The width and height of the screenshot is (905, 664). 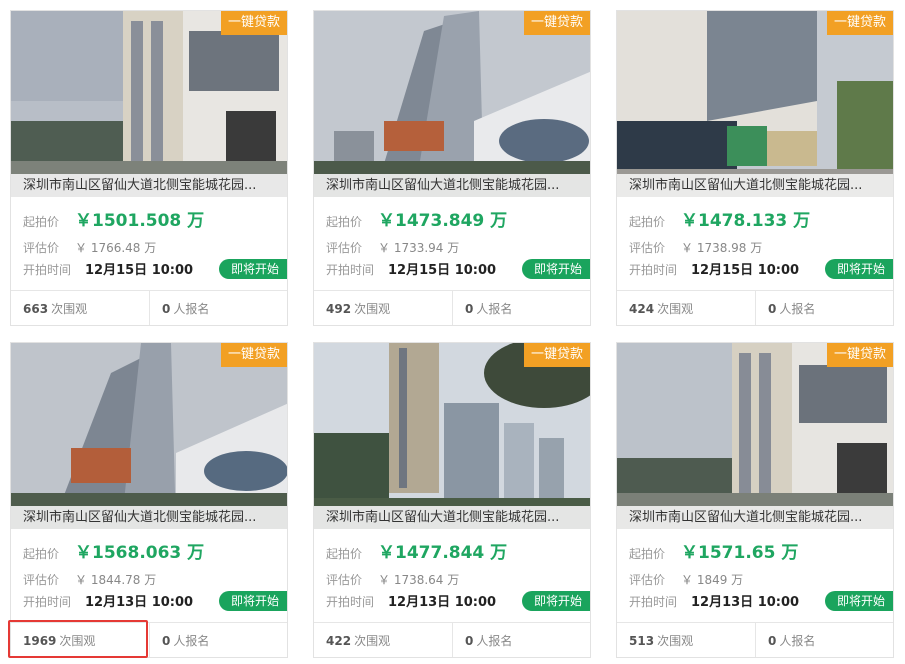 What do you see at coordinates (695, 248) in the screenshot?
I see `estimate-row: 评估价 ￥ 1738.98 万` at bounding box center [695, 248].